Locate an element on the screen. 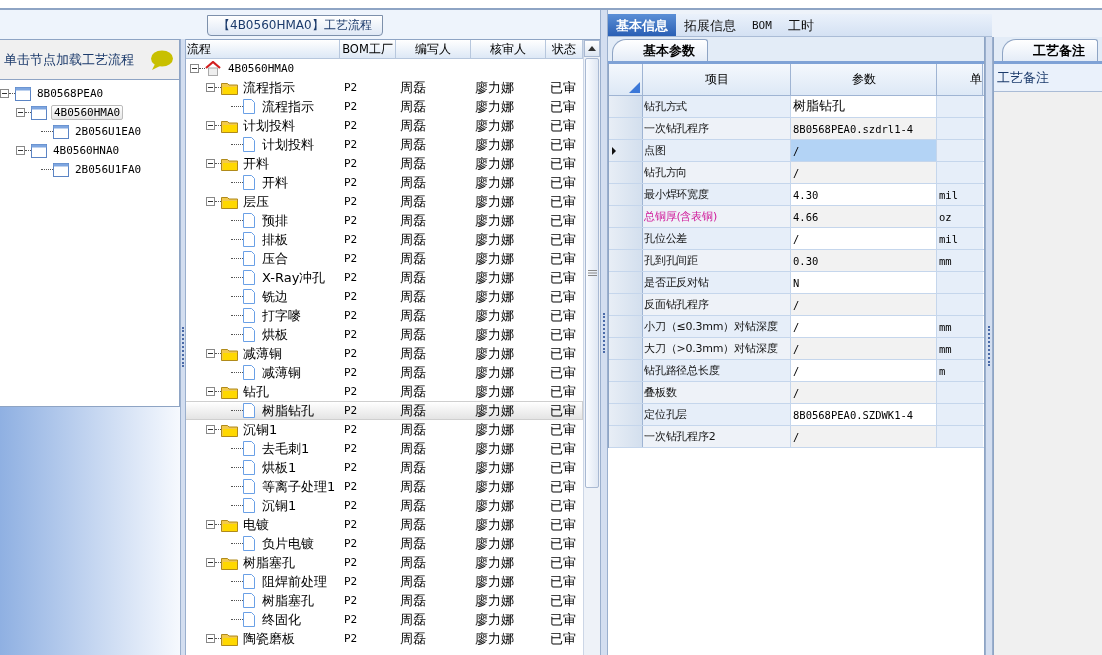  tree-node-label: 烘板 is located at coordinates (275, 334).